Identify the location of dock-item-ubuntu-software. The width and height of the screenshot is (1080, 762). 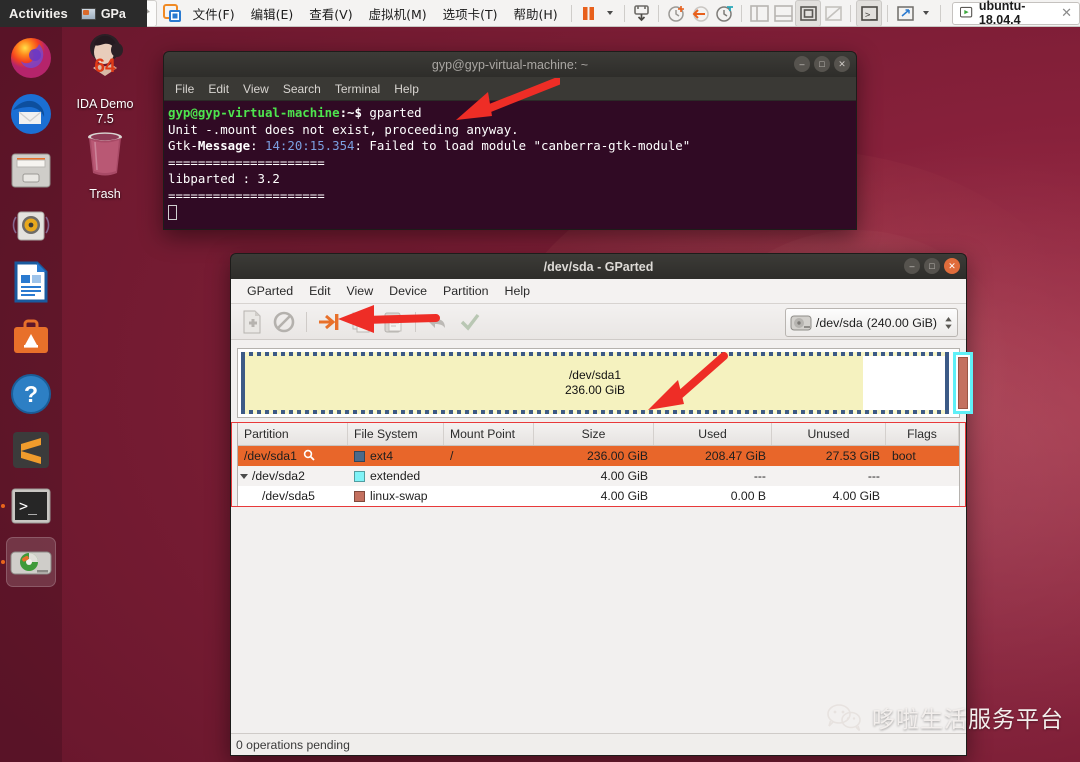
(31, 338).